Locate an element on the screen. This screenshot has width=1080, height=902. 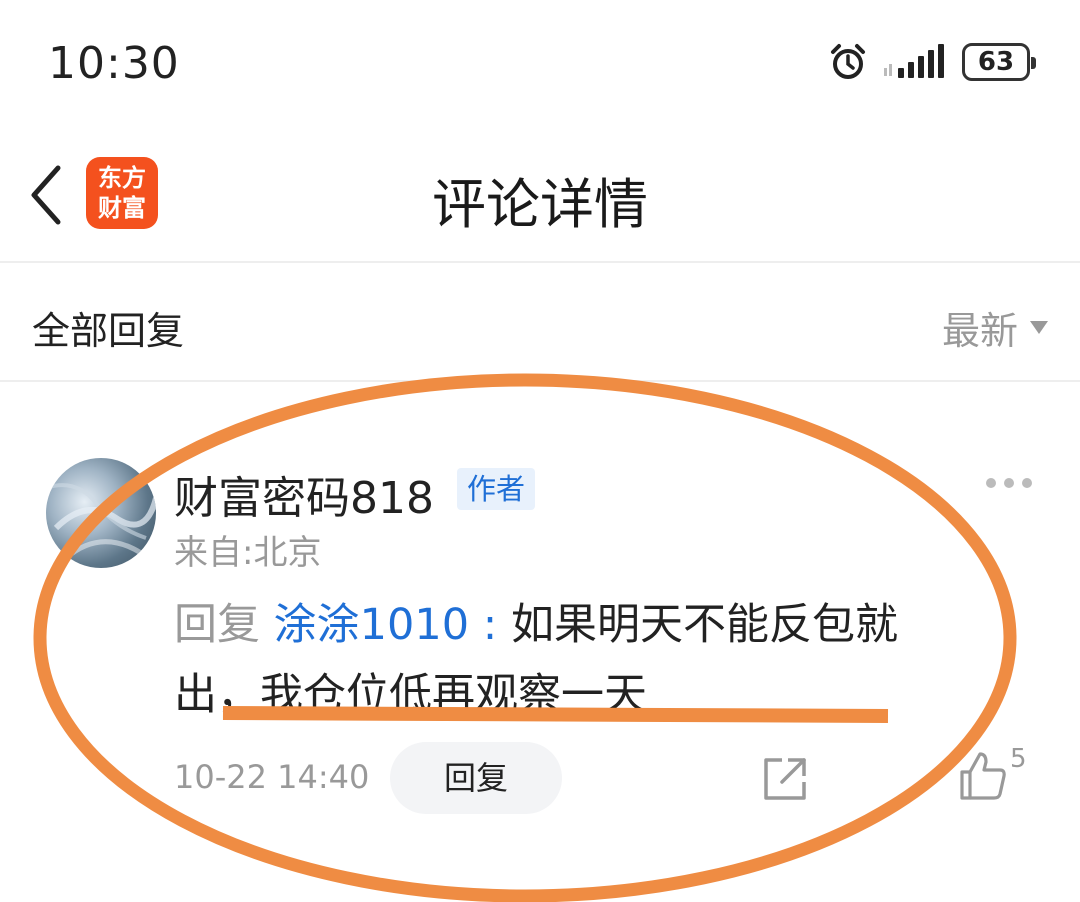
status-bar: 10:30 63 is located at coordinates (540, 60).